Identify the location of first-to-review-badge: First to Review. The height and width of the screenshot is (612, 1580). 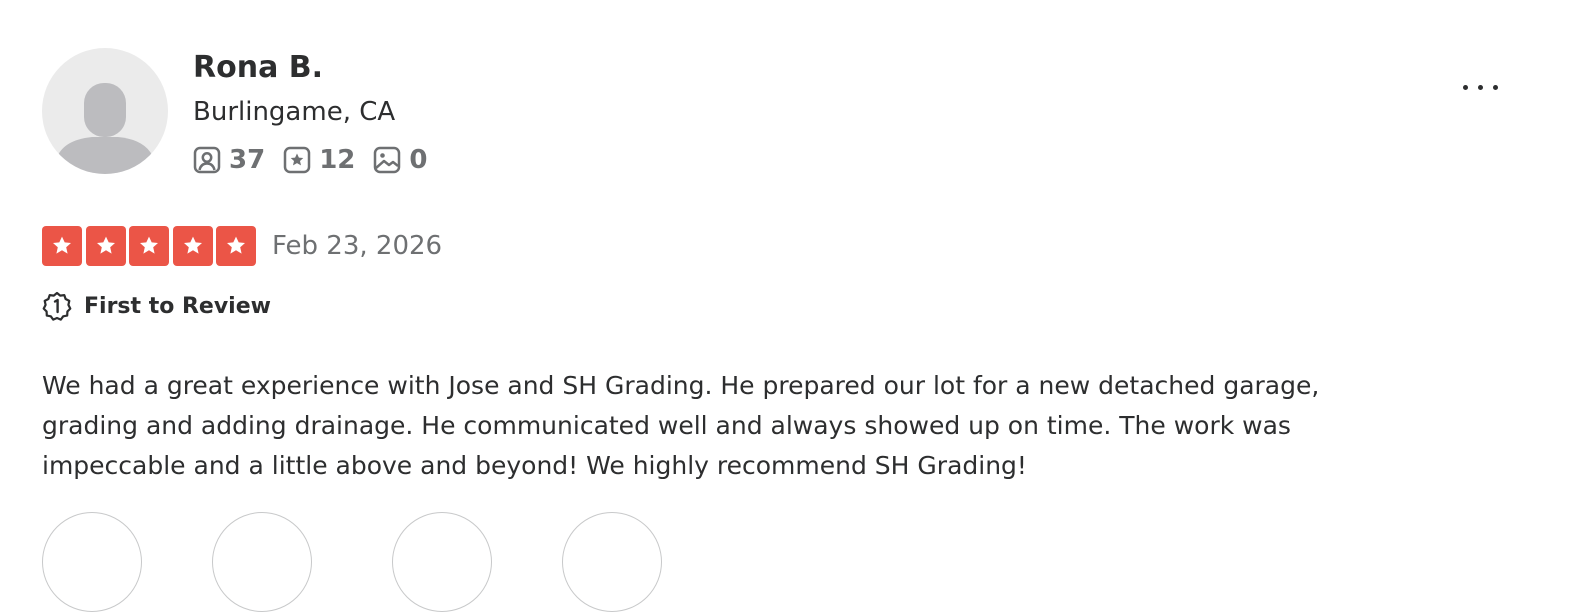
(156, 306).